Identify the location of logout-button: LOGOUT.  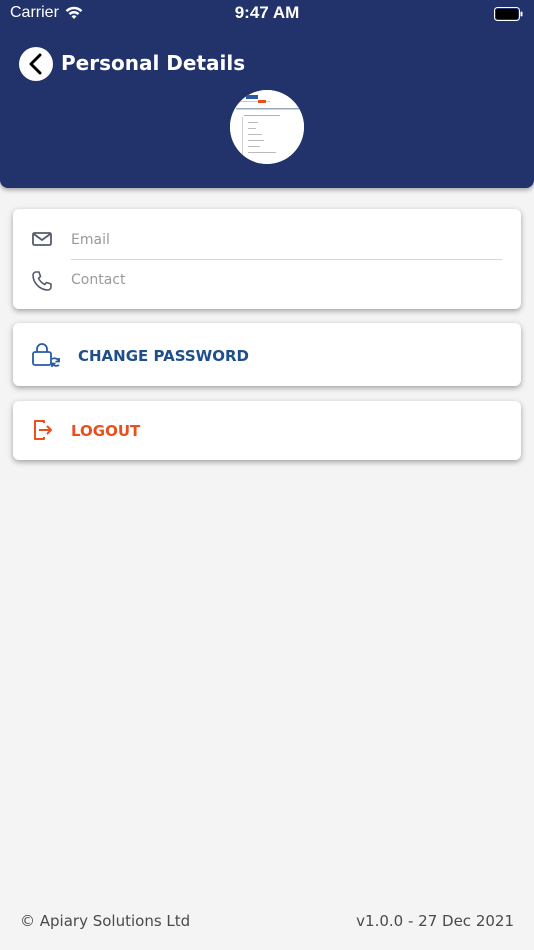
(267, 430).